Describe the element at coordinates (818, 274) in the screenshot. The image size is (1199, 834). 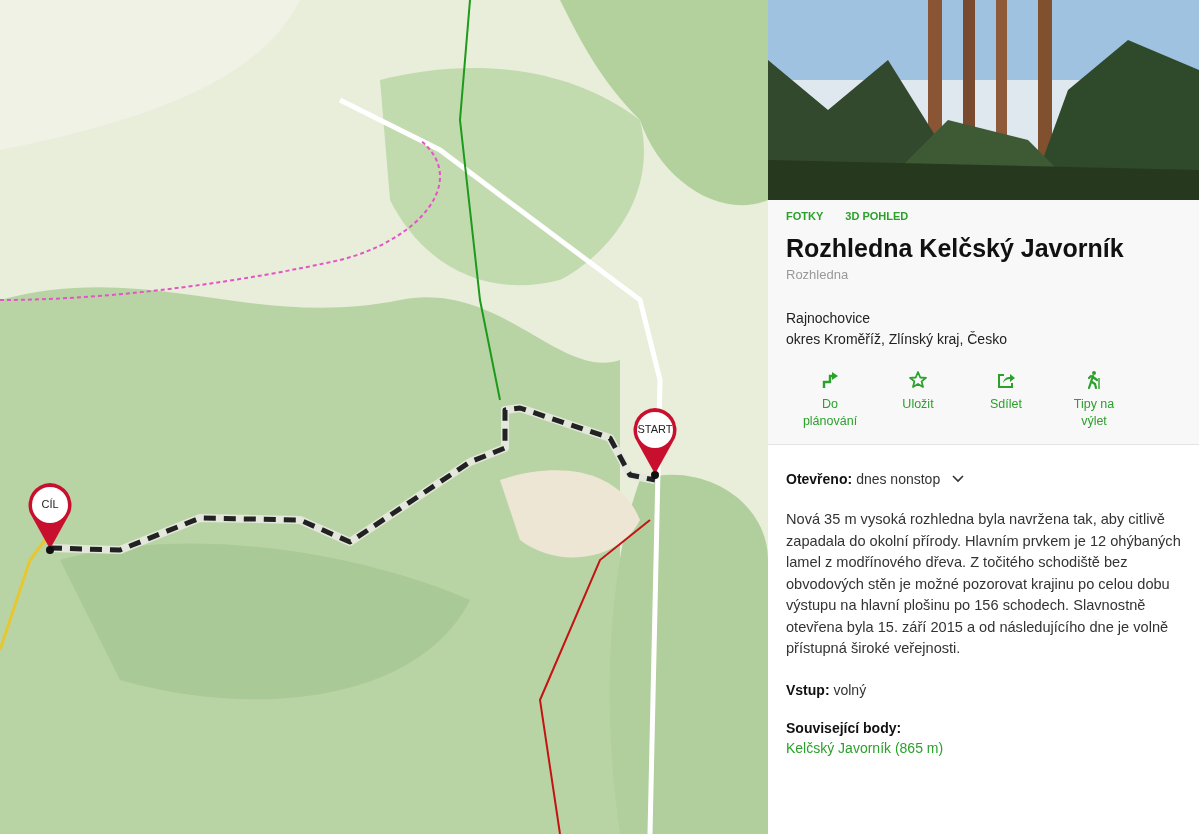
I see `place-category: Rozhledna` at that location.